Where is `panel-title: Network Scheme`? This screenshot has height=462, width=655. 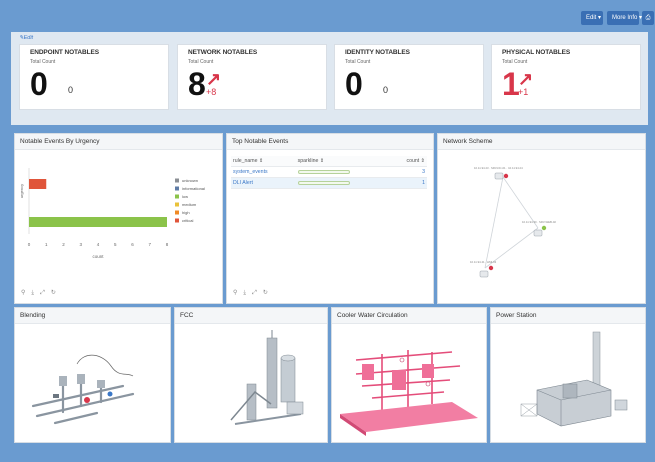
panel-title: Network Scheme is located at coordinates (541, 142).